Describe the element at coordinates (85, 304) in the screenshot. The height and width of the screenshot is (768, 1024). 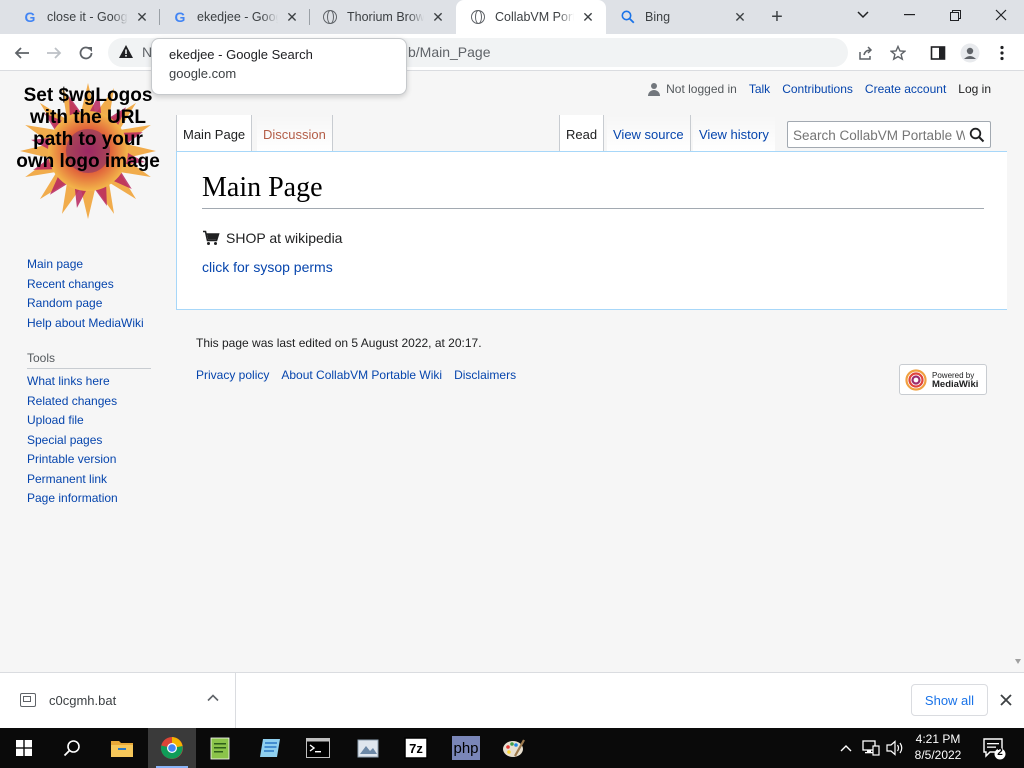
I see `sidebar-item-random-page: Random page` at that location.